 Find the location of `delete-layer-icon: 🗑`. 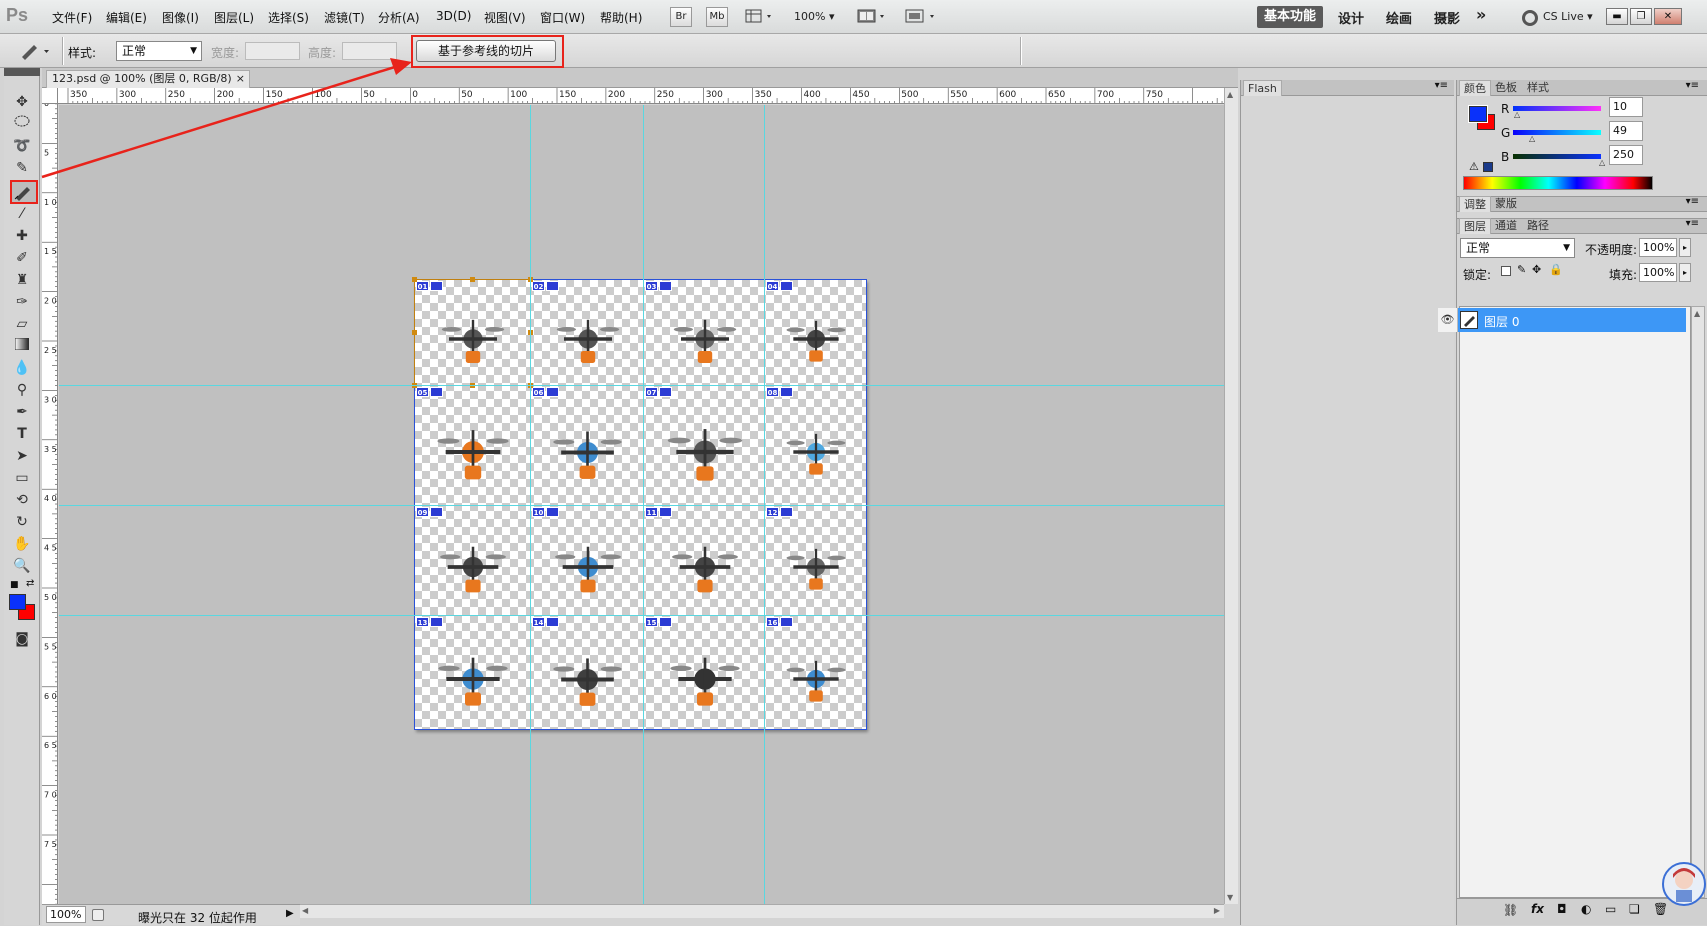

delete-layer-icon: 🗑 is located at coordinates (1660, 909).